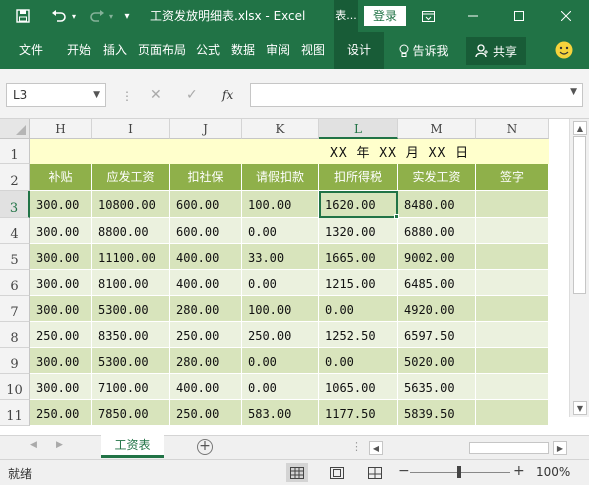  Describe the element at coordinates (15, 257) in the screenshot. I see `row-header-5: 5` at that location.